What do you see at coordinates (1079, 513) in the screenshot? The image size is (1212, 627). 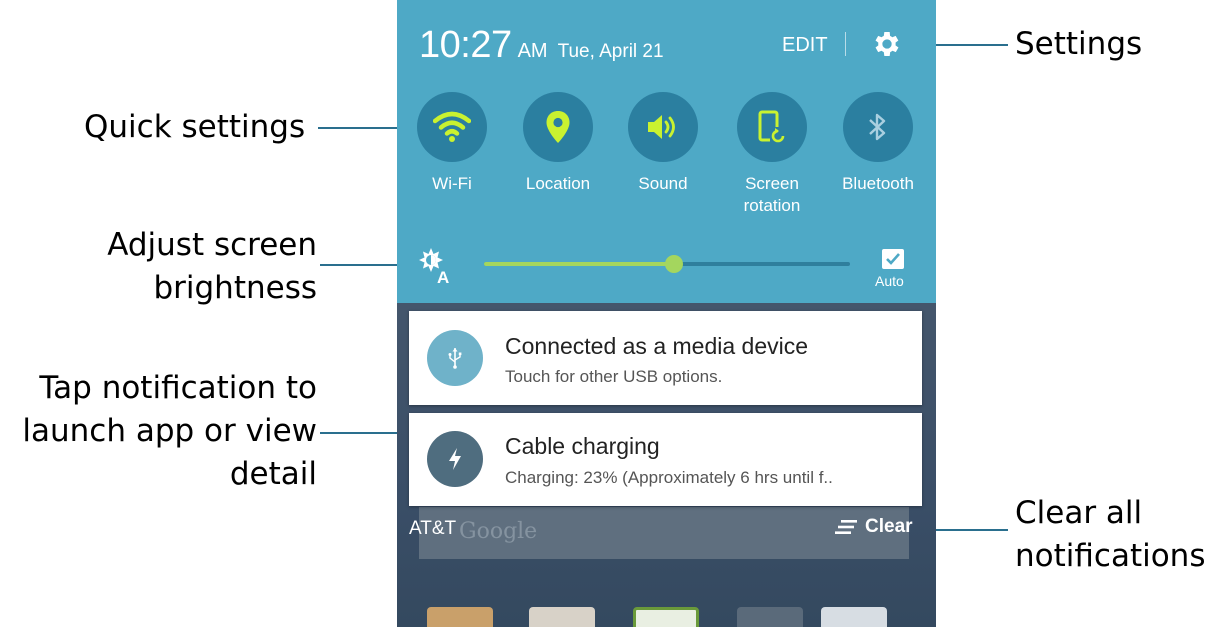 I see `callout-clear-line1: Clear all` at bounding box center [1079, 513].